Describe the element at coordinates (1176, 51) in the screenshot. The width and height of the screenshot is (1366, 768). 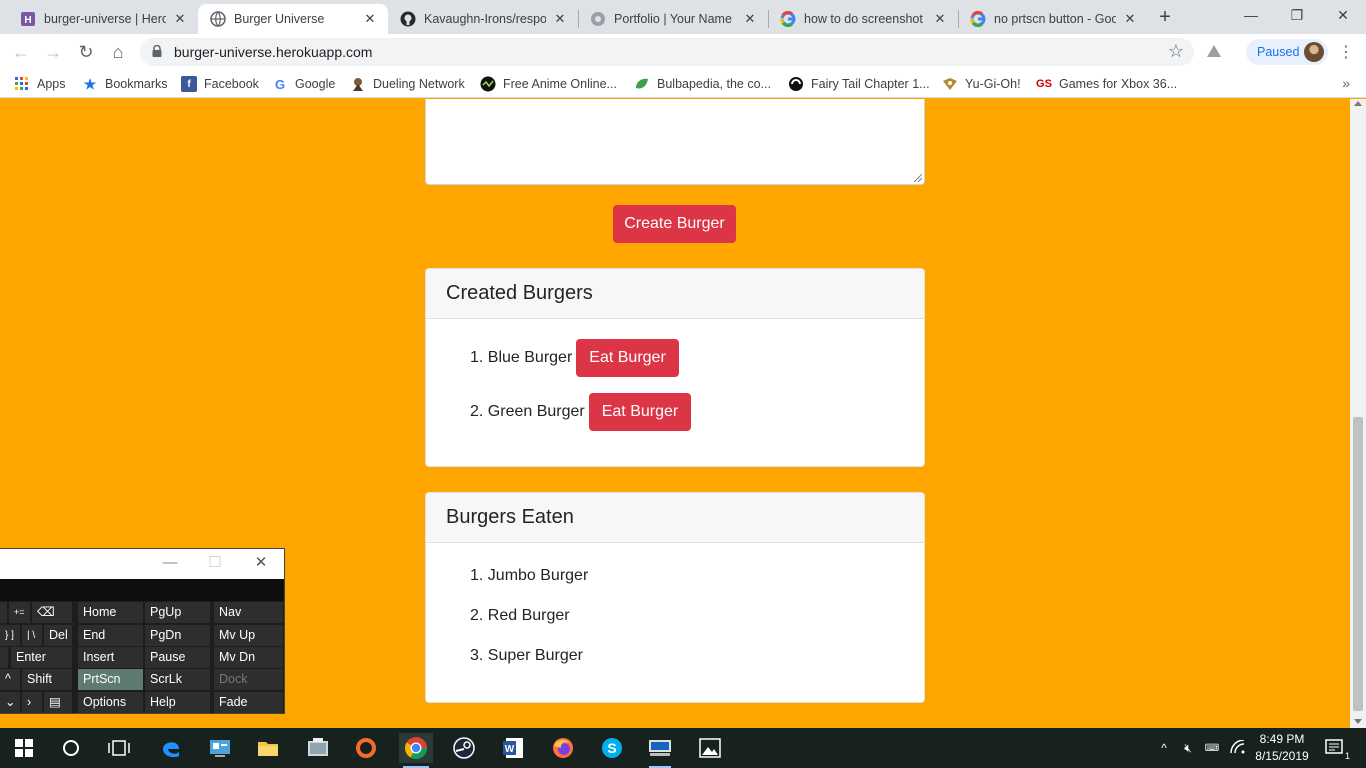
I see `star-icon: ☆` at that location.